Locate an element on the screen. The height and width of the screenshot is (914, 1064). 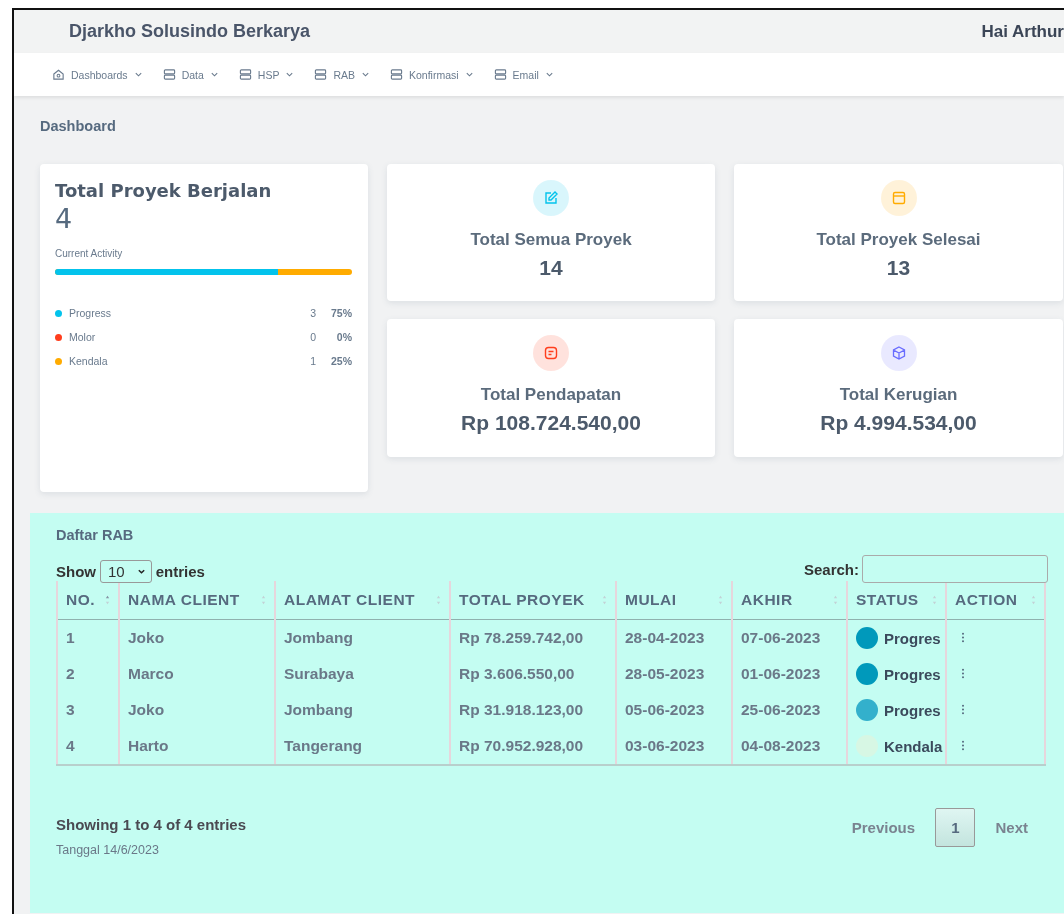
page-size-select: 10 is located at coordinates (126, 571).